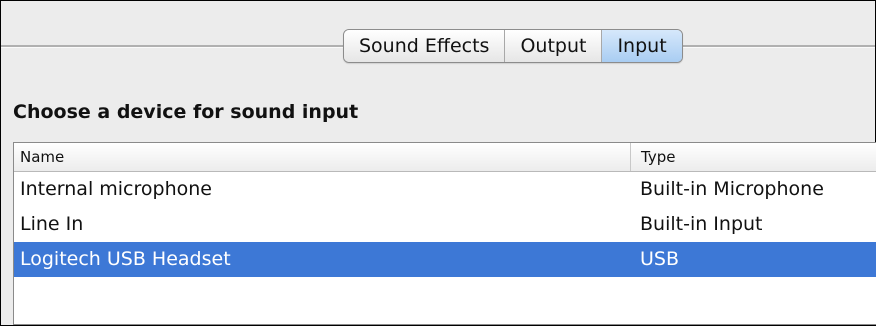 Image resolution: width=876 pixels, height=326 pixels. What do you see at coordinates (553, 46) in the screenshot?
I see `tab-output: Output` at bounding box center [553, 46].